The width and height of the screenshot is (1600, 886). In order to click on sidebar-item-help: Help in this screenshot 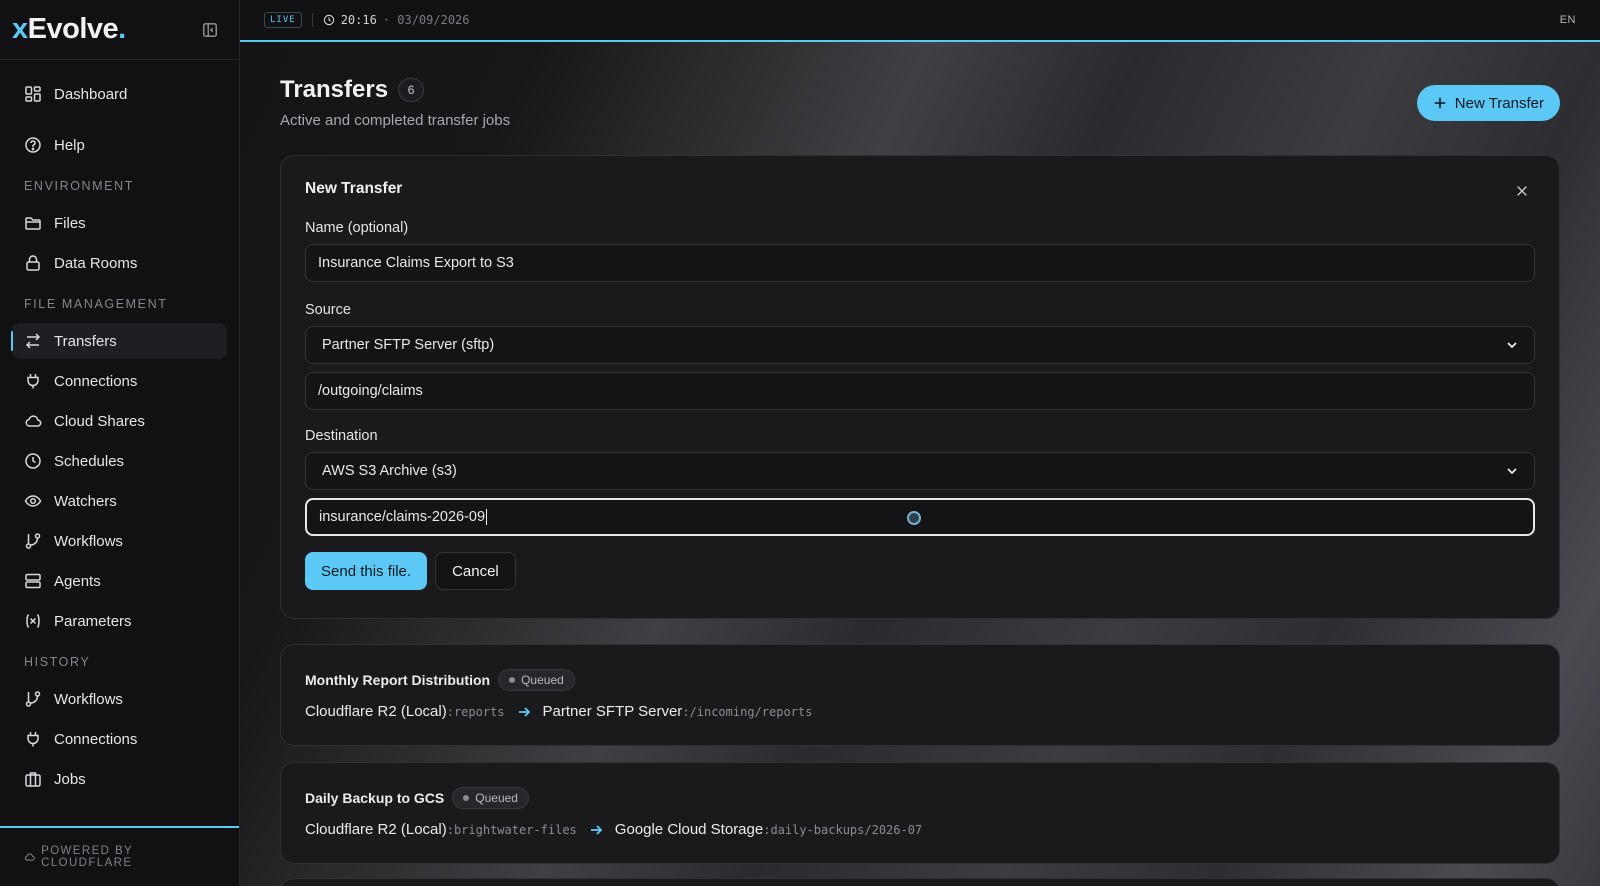, I will do `click(119, 145)`.